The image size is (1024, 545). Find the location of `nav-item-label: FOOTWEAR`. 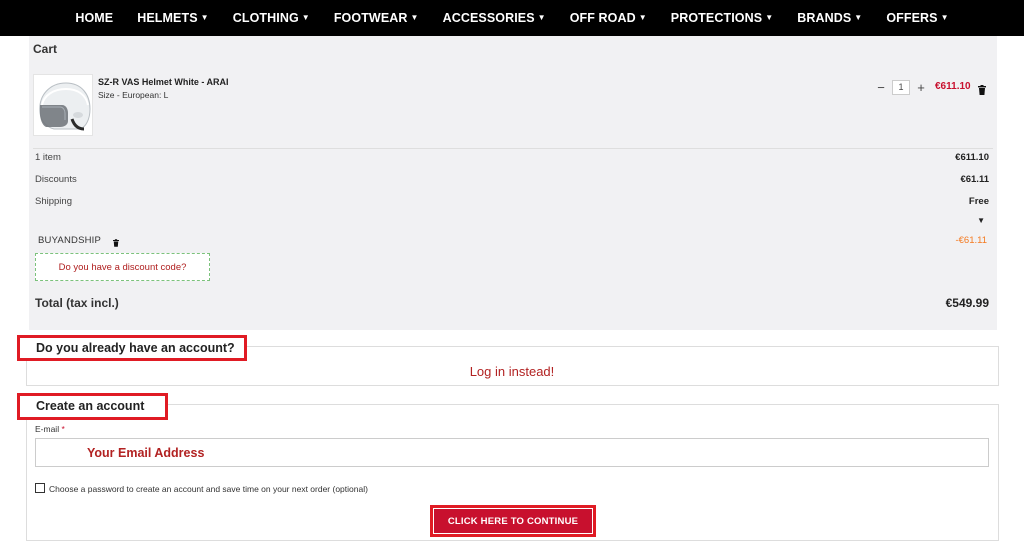

nav-item-label: FOOTWEAR is located at coordinates (370, 18).